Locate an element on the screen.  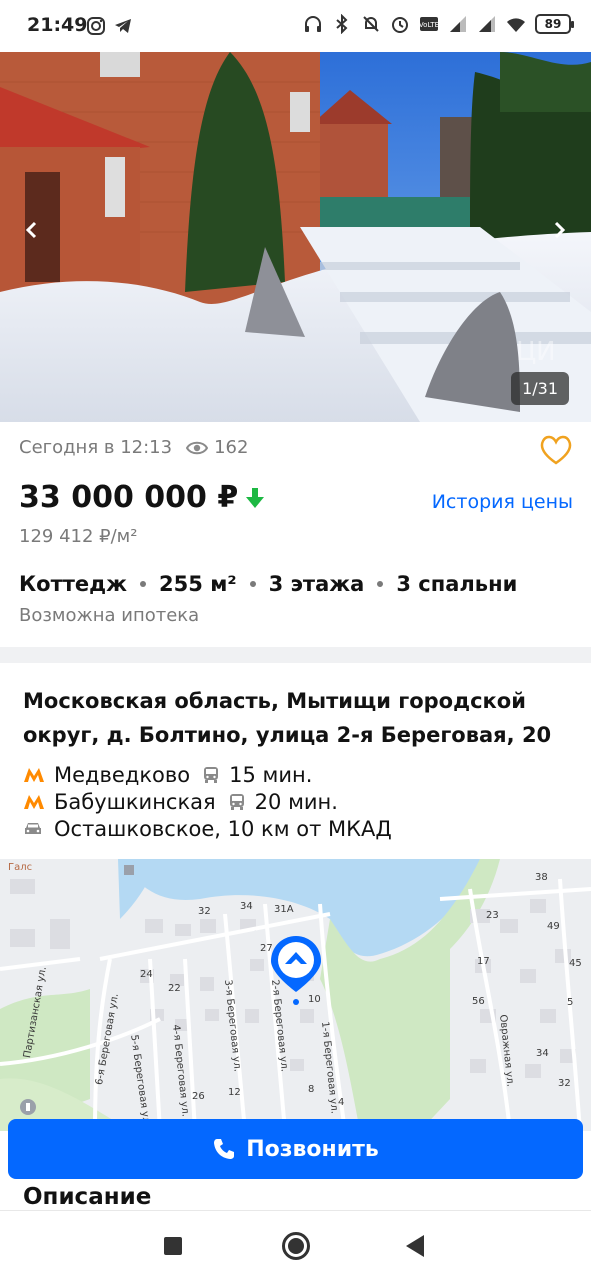
status-icons: VoLTE 89 is located at coordinates (438, 24).